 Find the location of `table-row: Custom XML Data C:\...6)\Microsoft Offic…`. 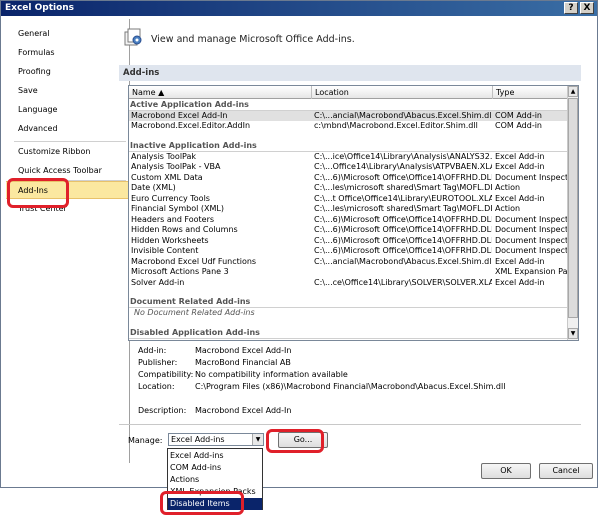

table-row: Custom XML Data C:\...6)\Microsoft Offic… is located at coordinates (348, 178).